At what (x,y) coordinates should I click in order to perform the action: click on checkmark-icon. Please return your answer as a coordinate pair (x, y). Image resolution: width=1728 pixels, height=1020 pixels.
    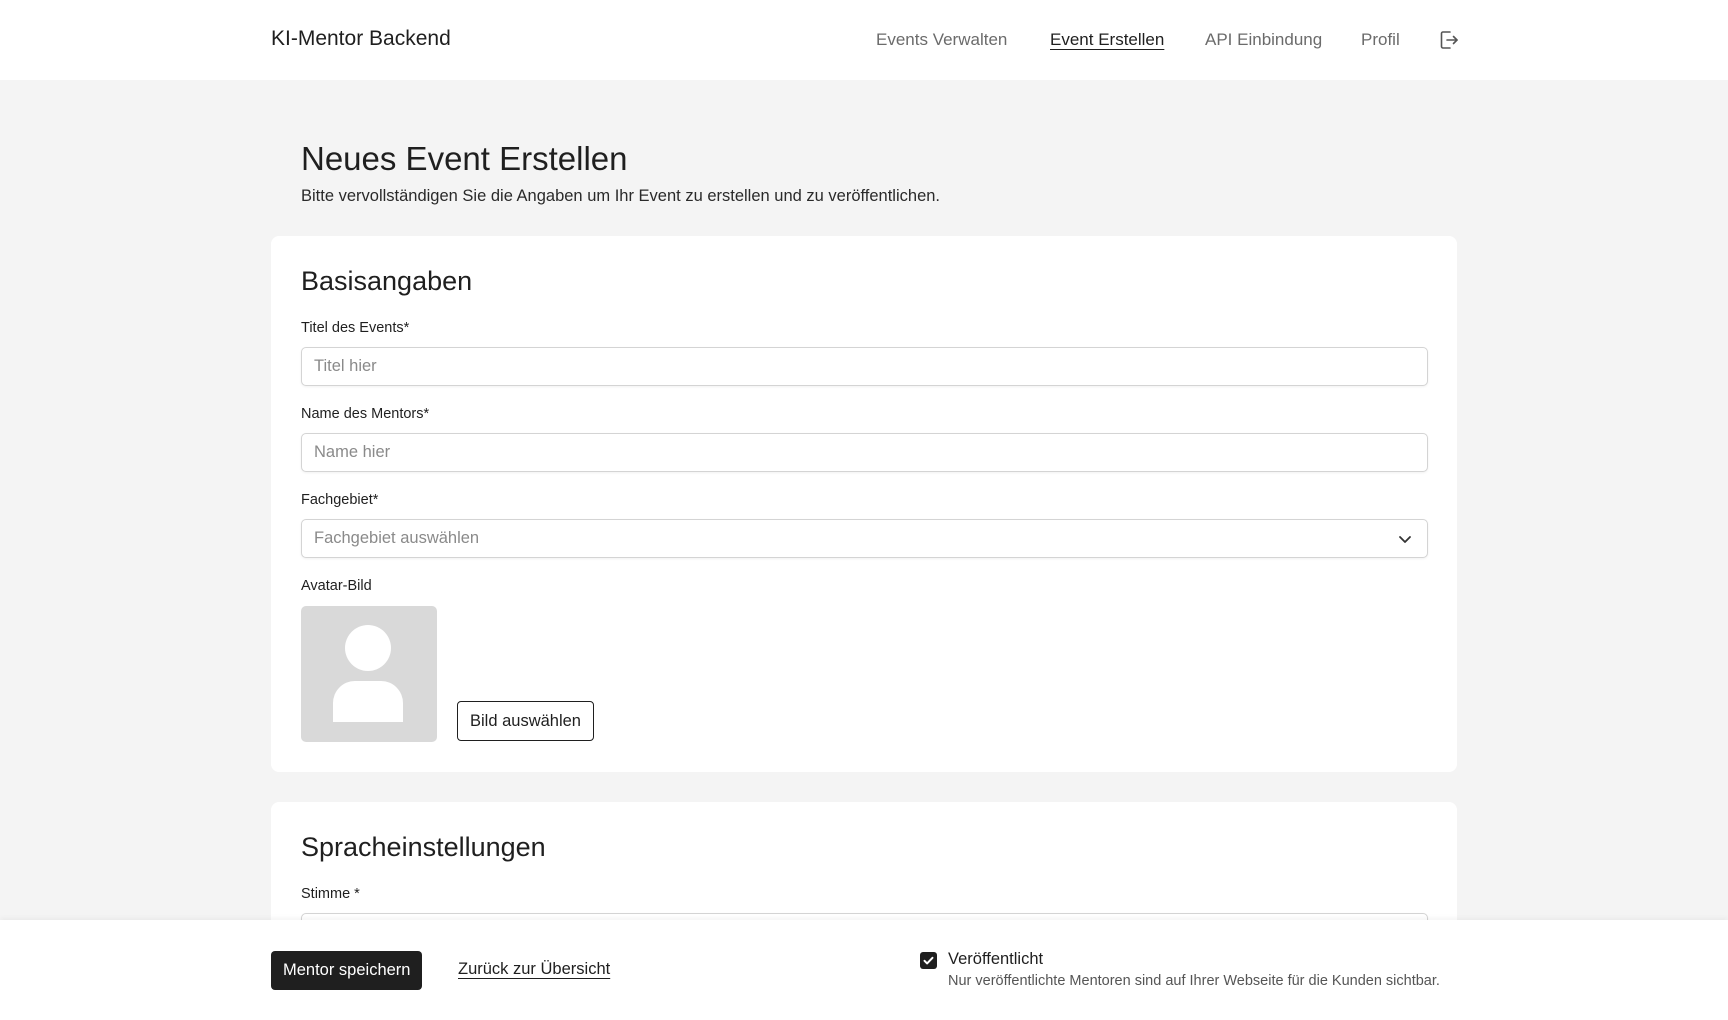
    Looking at the image, I should click on (928, 960).